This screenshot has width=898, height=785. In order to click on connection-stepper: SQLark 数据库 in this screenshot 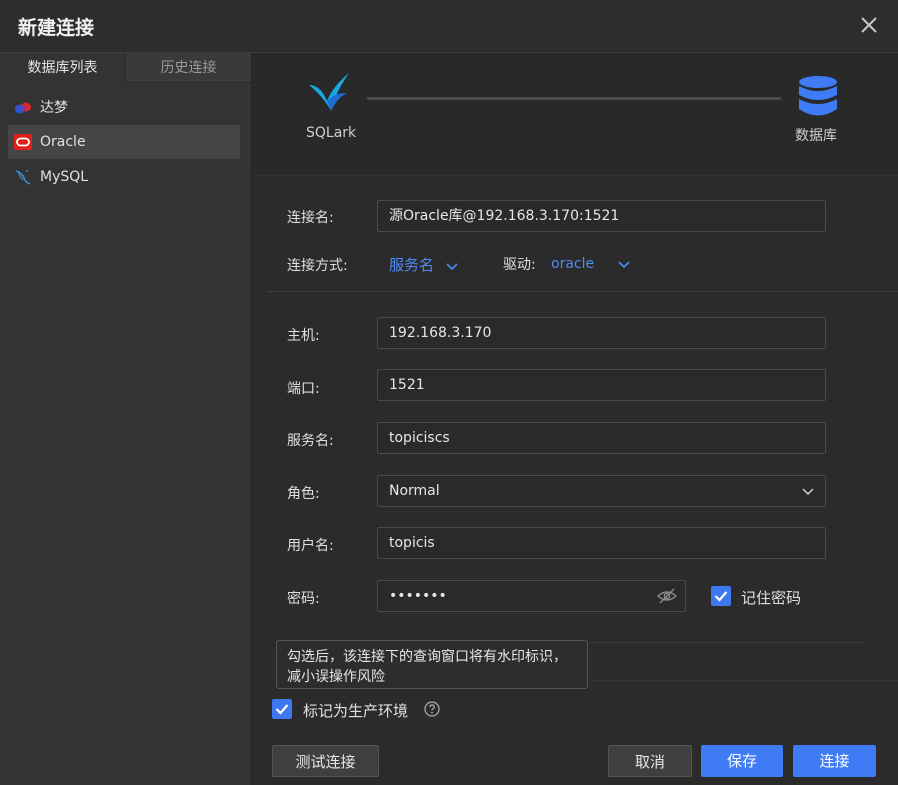, I will do `click(575, 114)`.